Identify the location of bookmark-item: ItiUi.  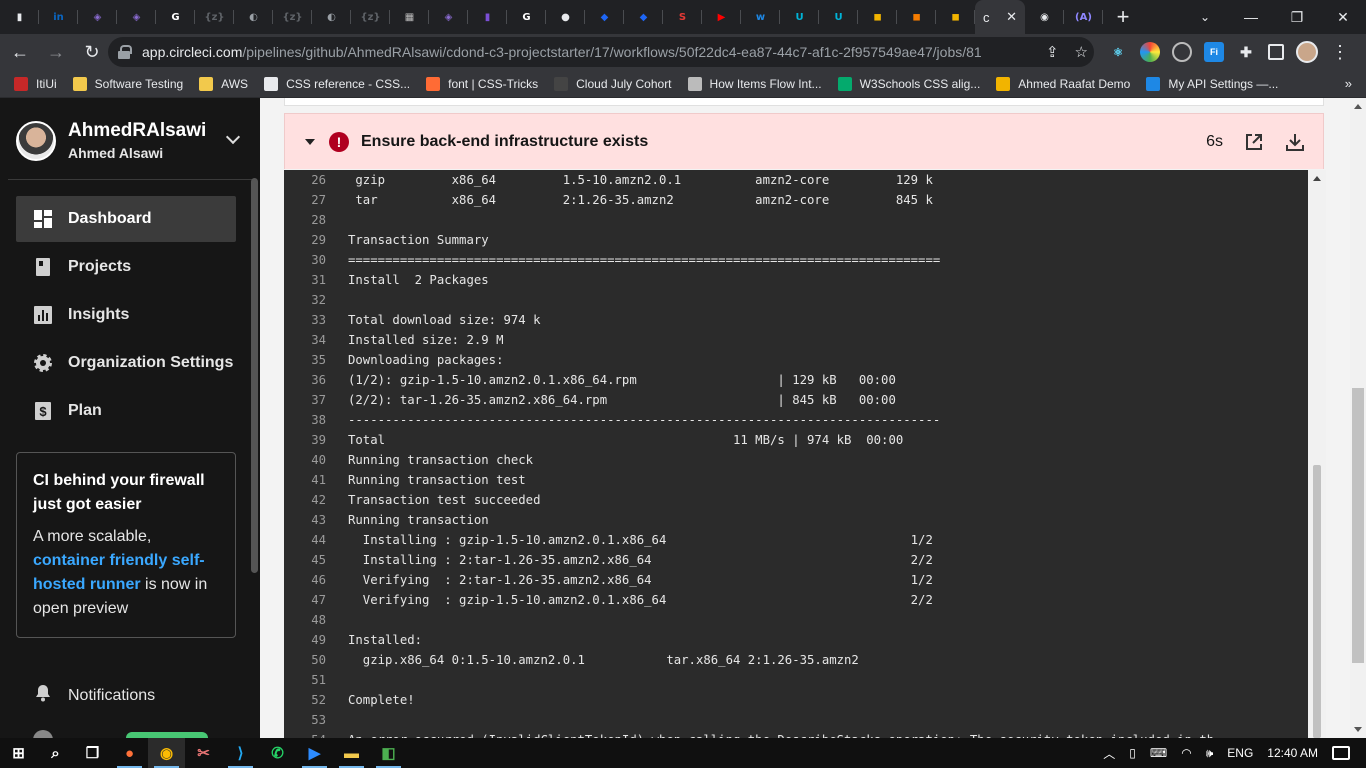
(35, 83).